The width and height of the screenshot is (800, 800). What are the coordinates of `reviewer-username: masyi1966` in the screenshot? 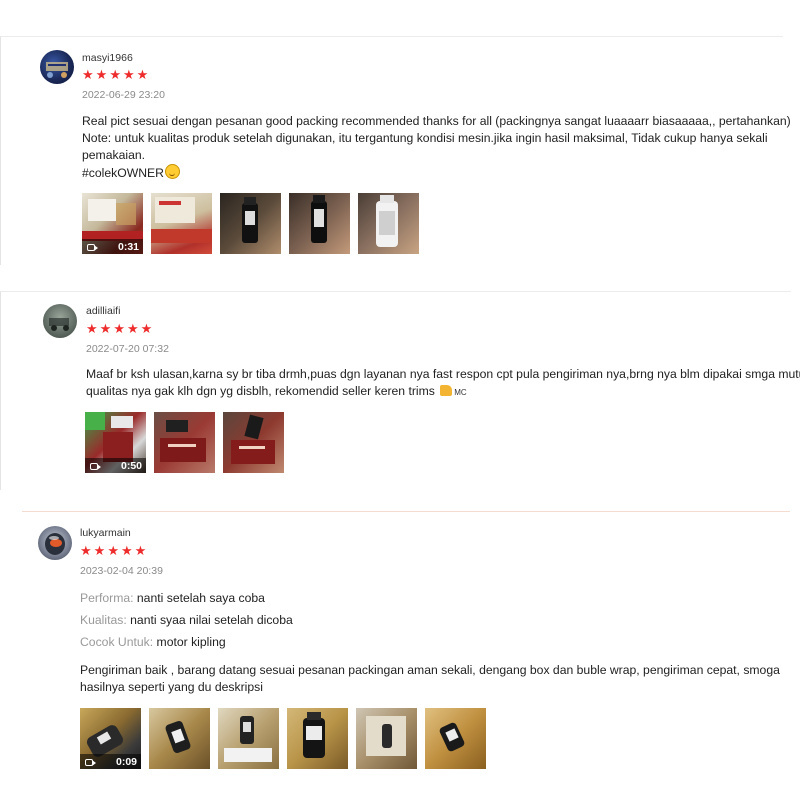 It's located at (107, 58).